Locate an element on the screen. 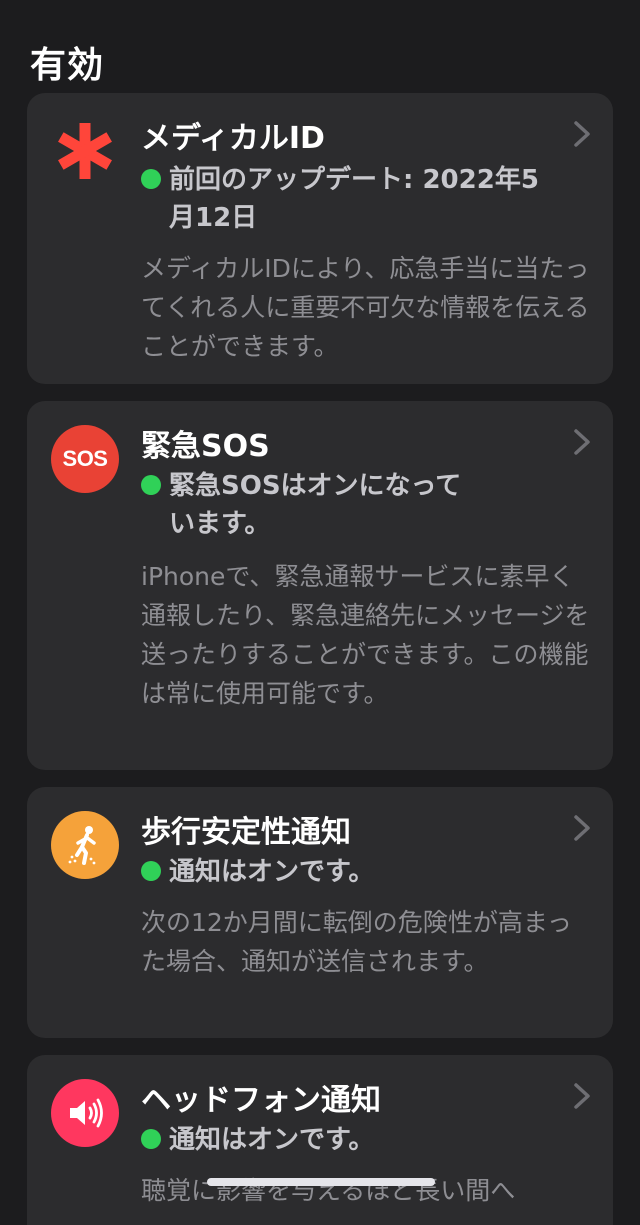  sos-icon-label: SOS is located at coordinates (85, 458).